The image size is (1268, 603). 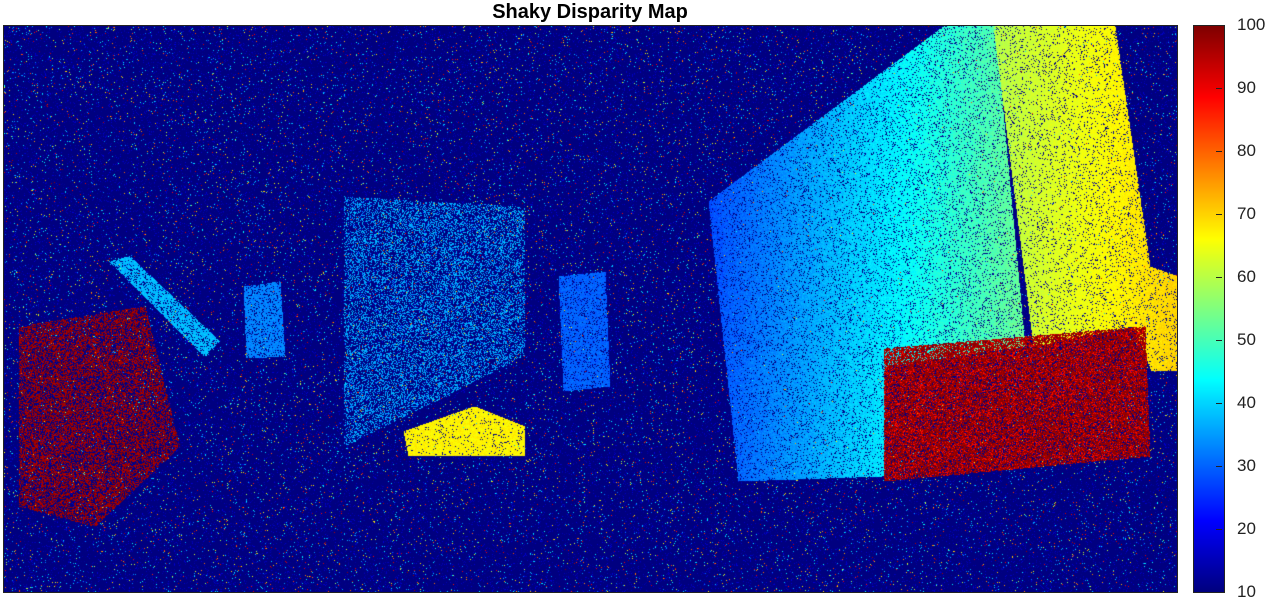 I want to click on colorbar-tick-label: 100, so click(x=1251, y=24).